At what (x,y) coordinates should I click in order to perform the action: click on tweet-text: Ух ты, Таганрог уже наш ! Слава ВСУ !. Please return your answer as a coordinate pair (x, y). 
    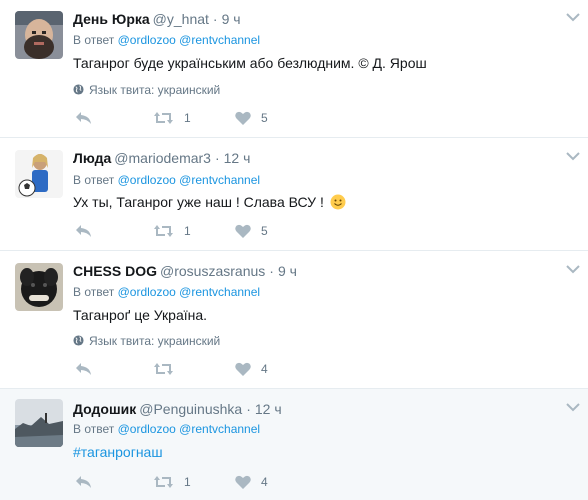
    Looking at the image, I should click on (315, 202).